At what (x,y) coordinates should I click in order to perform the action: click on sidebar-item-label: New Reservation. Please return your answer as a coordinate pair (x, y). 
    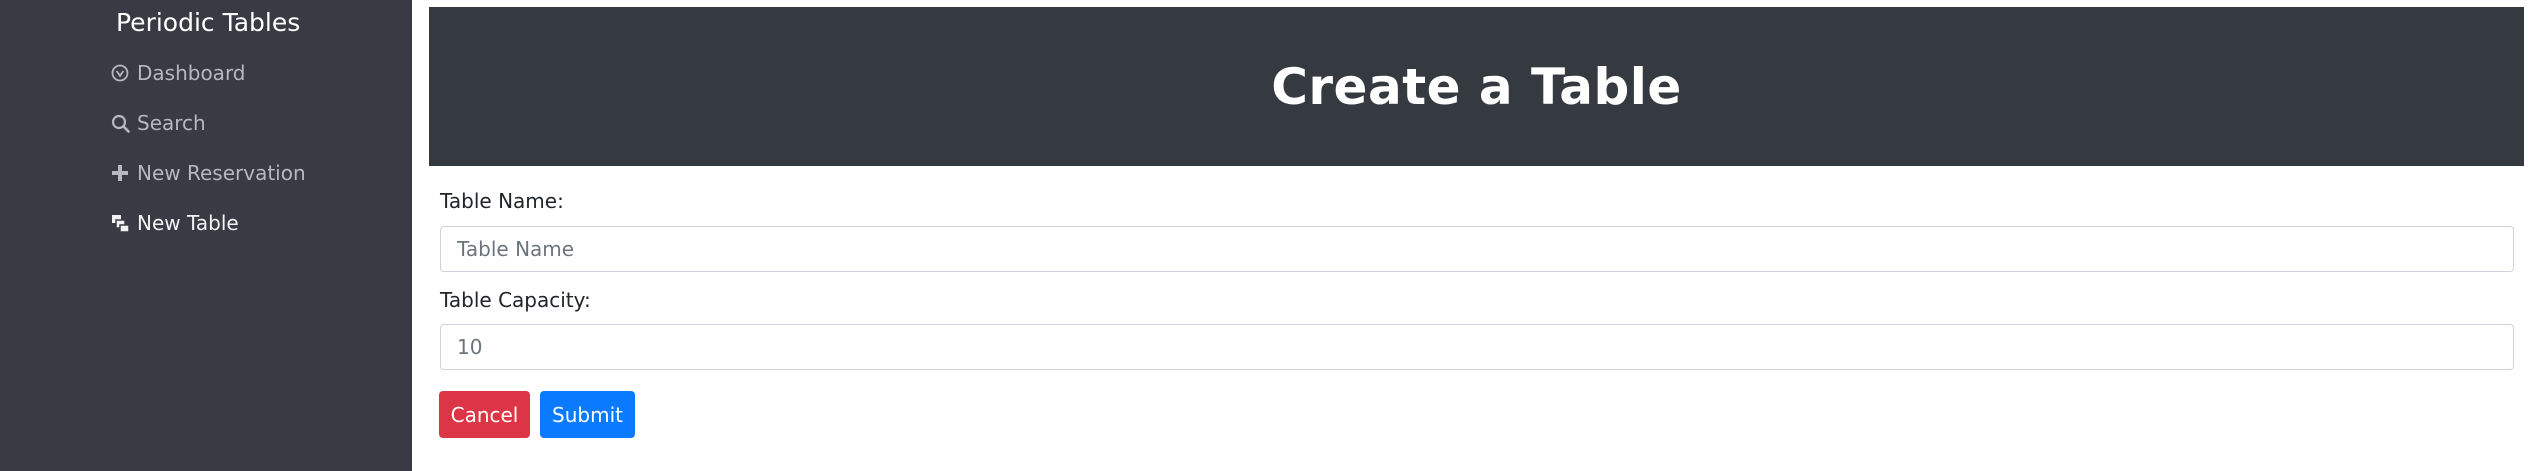
    Looking at the image, I should click on (221, 173).